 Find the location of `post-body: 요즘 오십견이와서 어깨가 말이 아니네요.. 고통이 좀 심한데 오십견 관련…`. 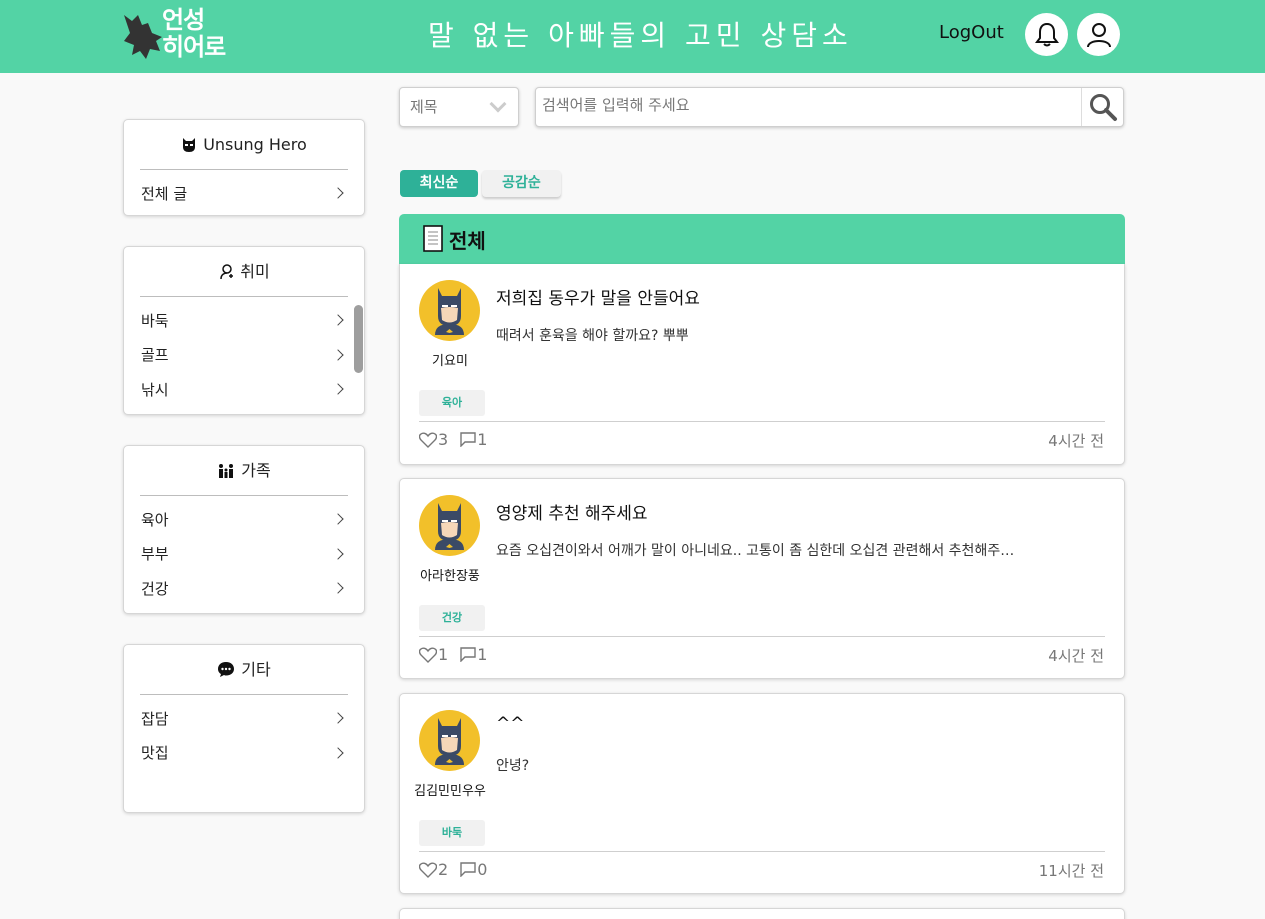

post-body: 요즘 오십견이와서 어깨가 말이 아니네요.. 고통이 좀 심한데 오십견 관련… is located at coordinates (755, 551).